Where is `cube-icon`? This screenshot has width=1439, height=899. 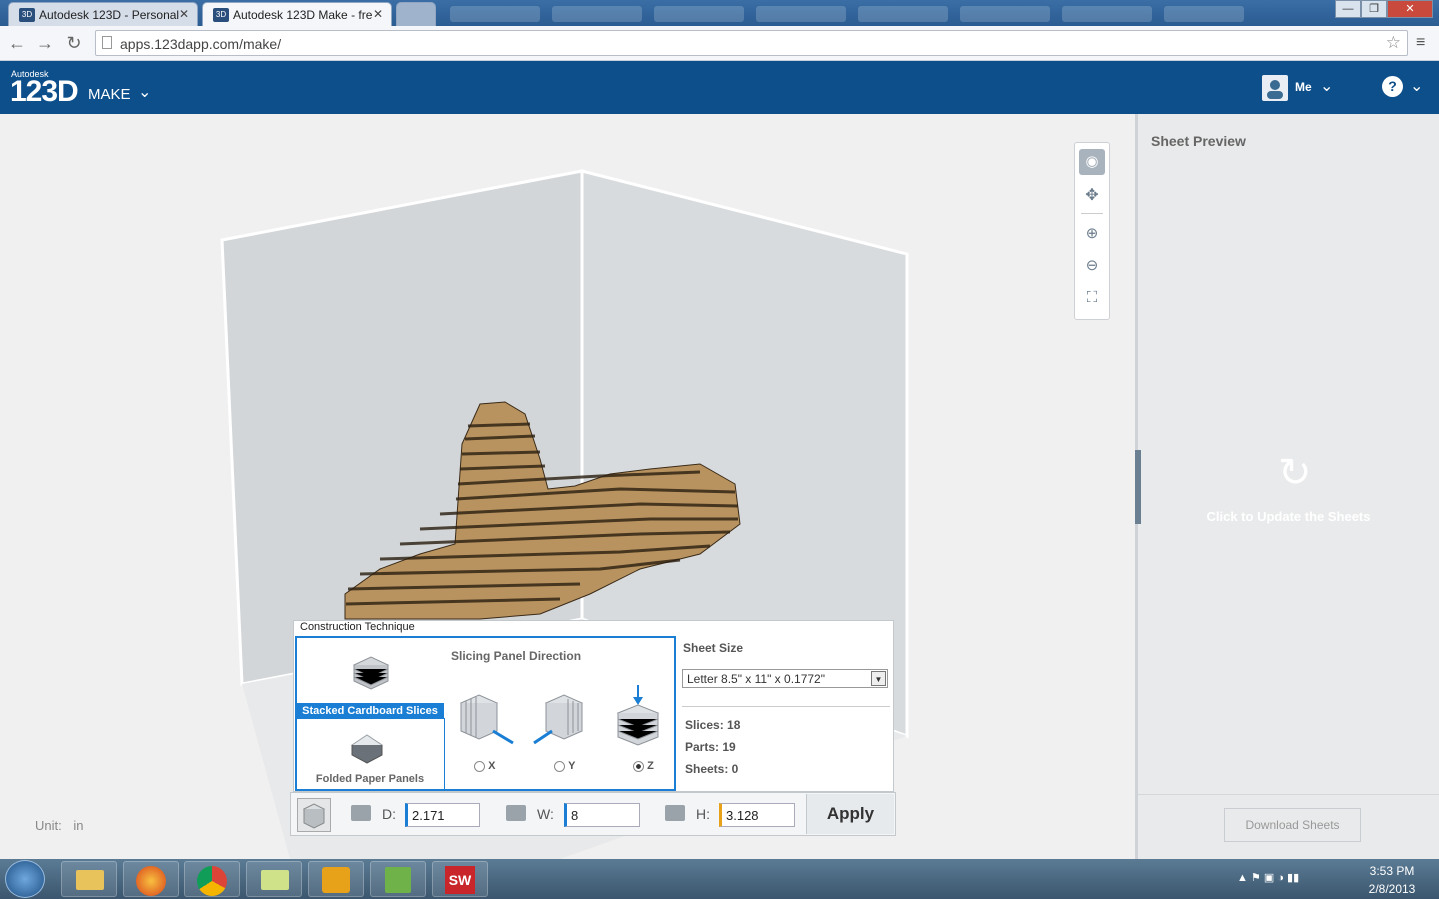
cube-icon is located at coordinates (314, 816).